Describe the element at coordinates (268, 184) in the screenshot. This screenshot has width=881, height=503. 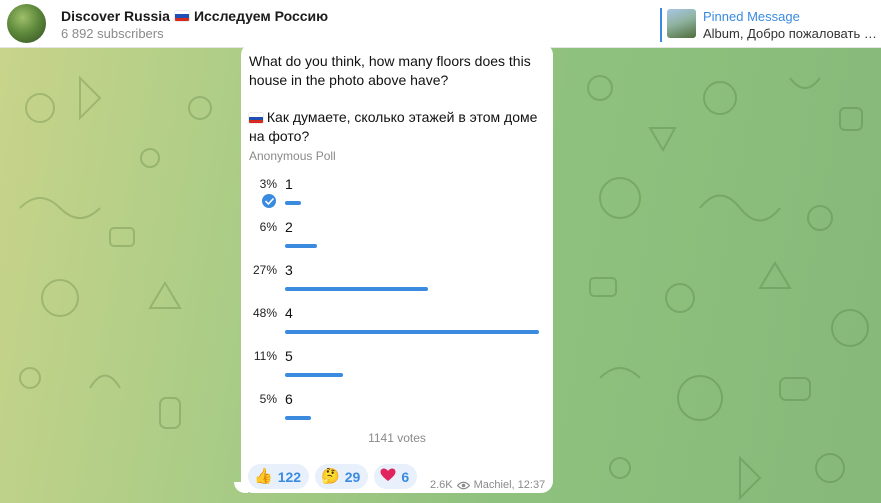
I see `poll-option-percent: 3%` at that location.